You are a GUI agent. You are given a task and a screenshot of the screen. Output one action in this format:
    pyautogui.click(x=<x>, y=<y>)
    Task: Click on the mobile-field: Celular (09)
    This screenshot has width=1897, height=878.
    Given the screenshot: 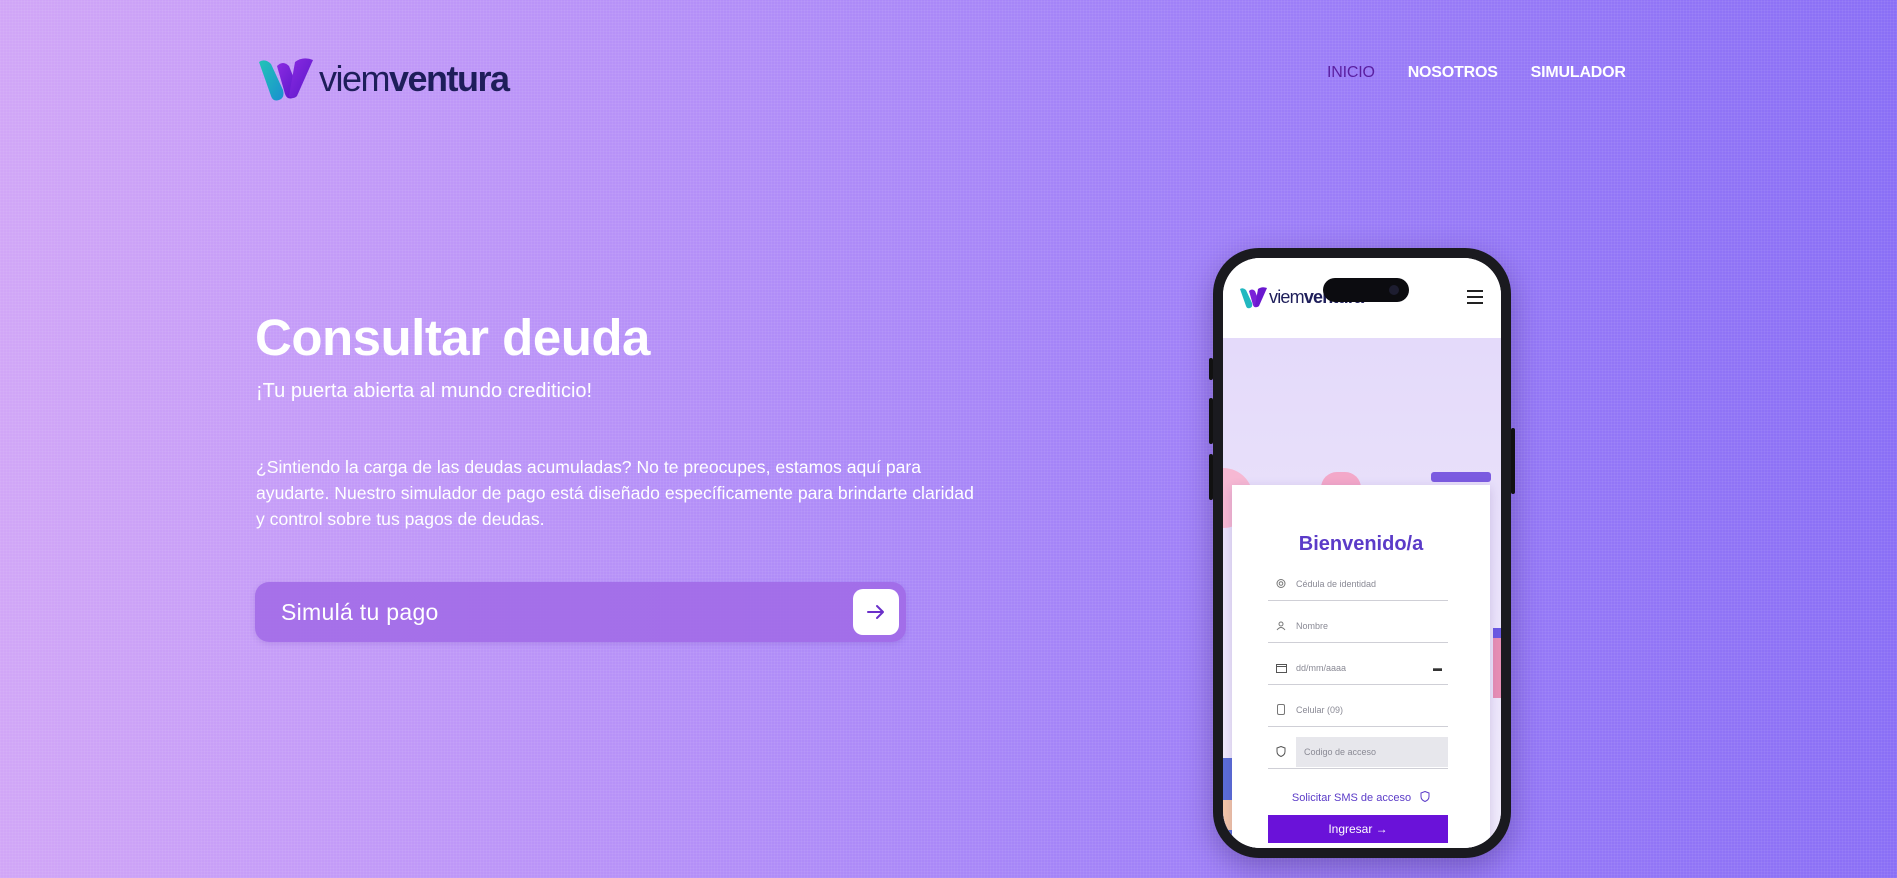 What is the action you would take?
    pyautogui.click(x=1358, y=710)
    